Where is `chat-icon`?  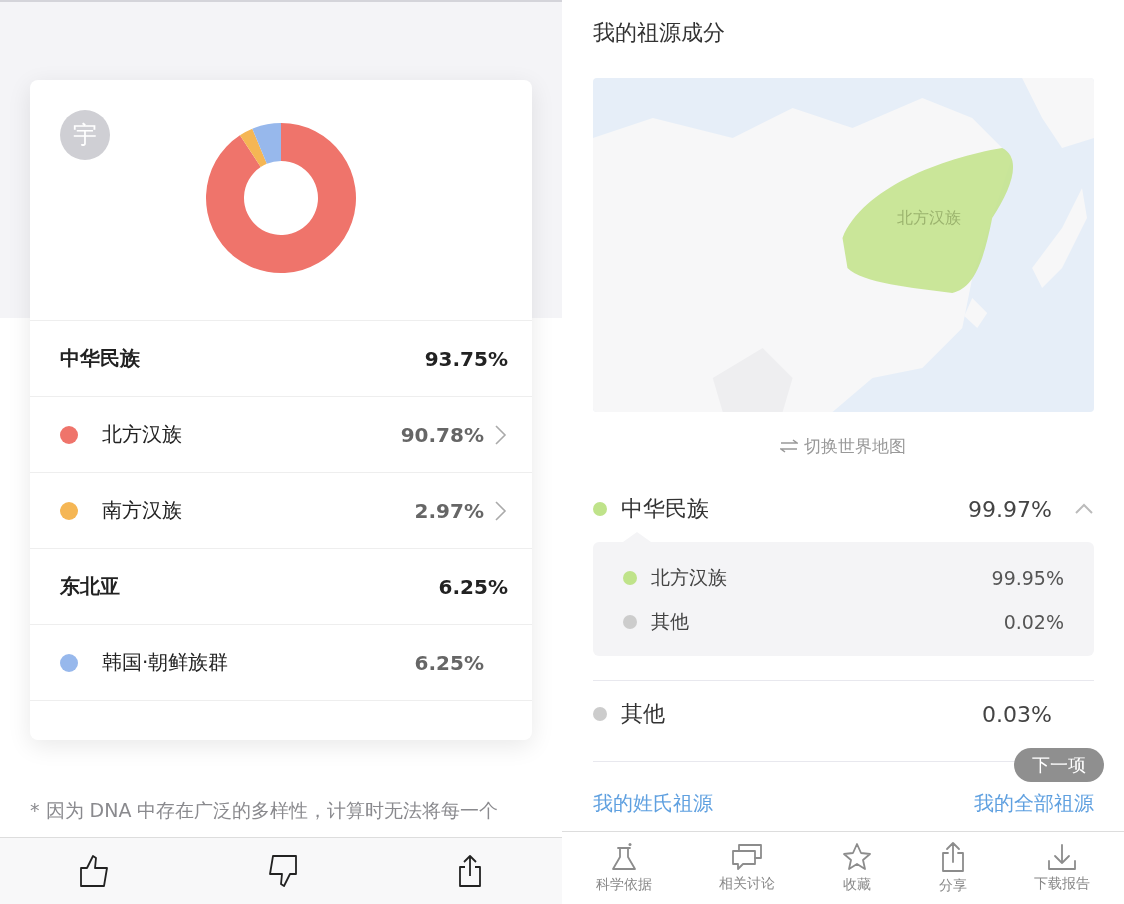 chat-icon is located at coordinates (746, 857).